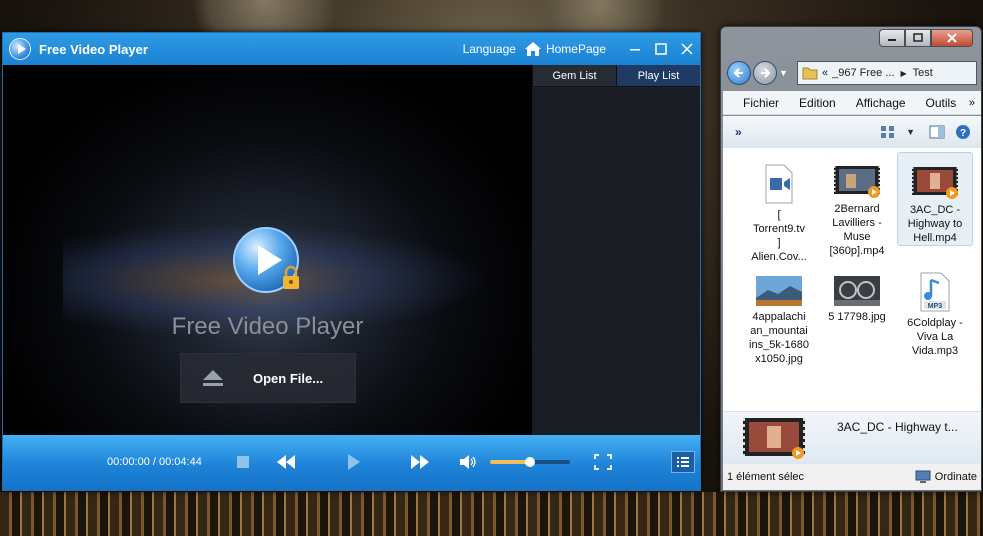 This screenshot has height=536, width=983. What do you see at coordinates (766, 477) in the screenshot?
I see `selection-status: 1 élément sélec` at bounding box center [766, 477].